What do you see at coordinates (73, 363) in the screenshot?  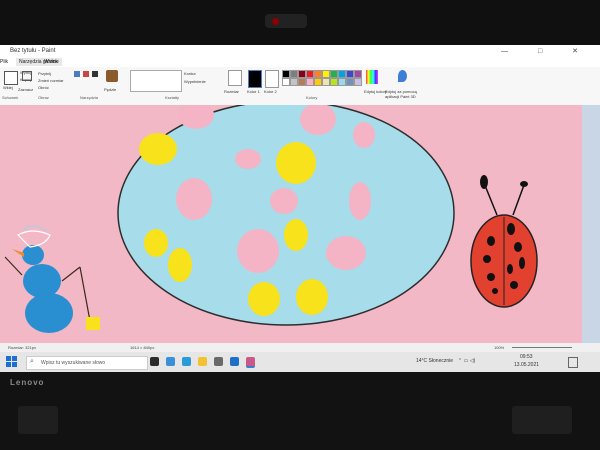 I see `search-placeholder: Wpisz tu wyszukiwane słowo` at bounding box center [73, 363].